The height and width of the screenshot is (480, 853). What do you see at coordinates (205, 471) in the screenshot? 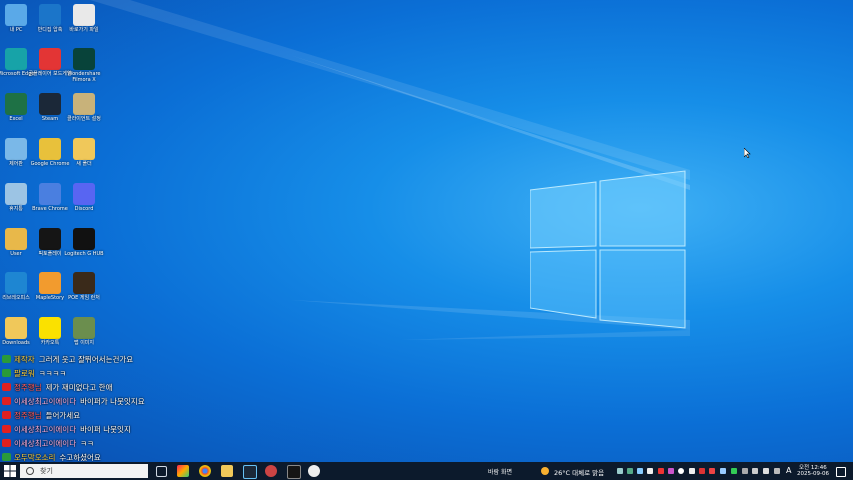
I see `taskbar-app-chrome-icon` at bounding box center [205, 471].